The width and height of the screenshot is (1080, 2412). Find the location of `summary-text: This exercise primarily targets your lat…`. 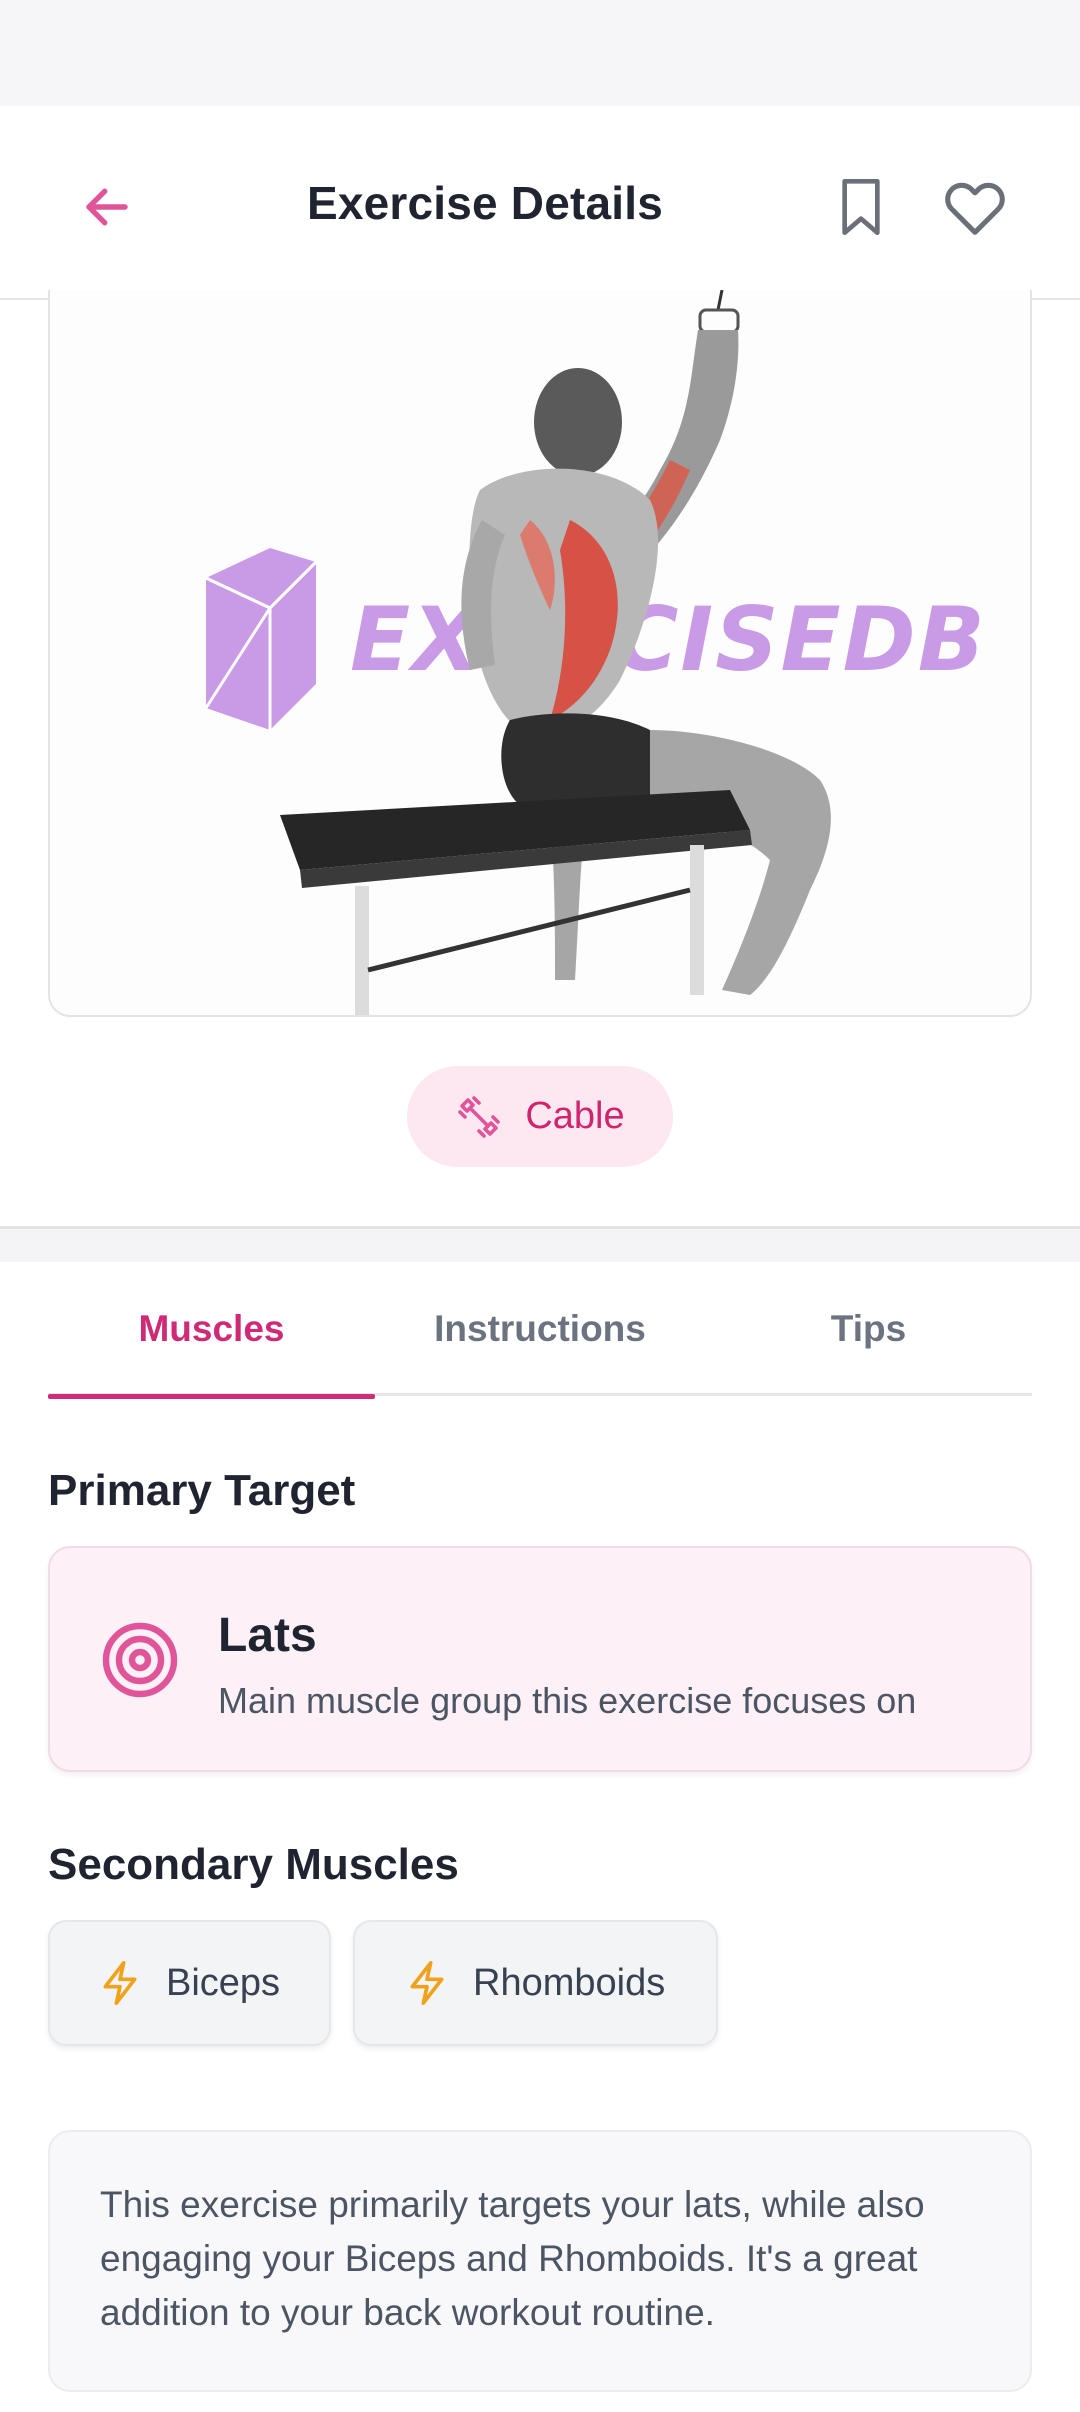

summary-text: This exercise primarily targets your lat… is located at coordinates (512, 2258).